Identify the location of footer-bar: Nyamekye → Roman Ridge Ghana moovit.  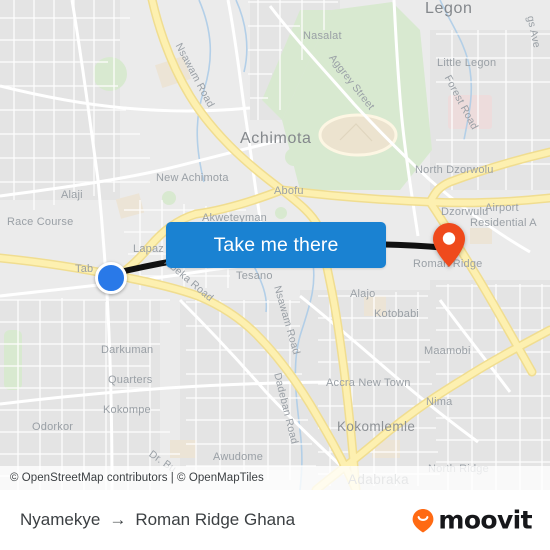
(275, 520).